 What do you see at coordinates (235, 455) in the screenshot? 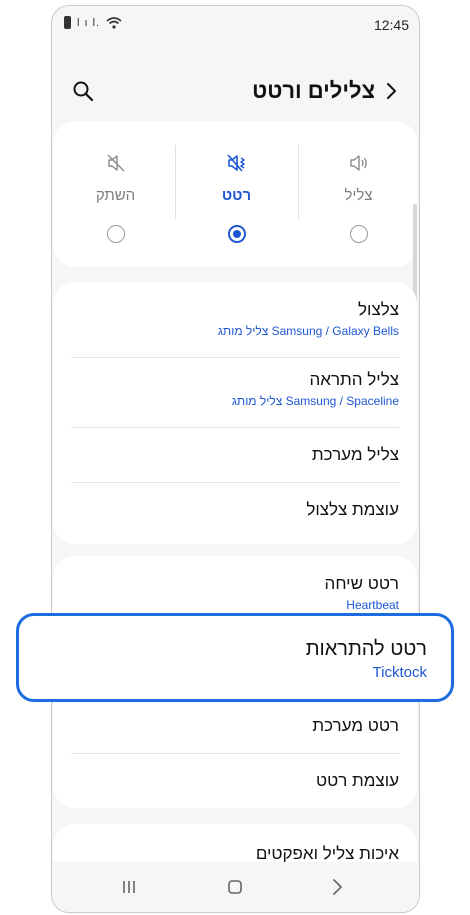
I see `system-sound-item: צליל מערכת` at bounding box center [235, 455].